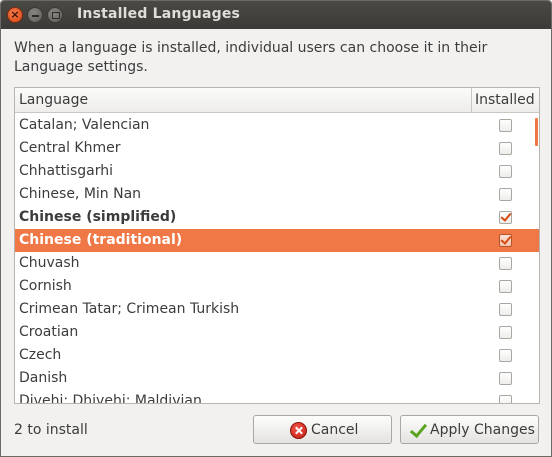  What do you see at coordinates (277, 355) in the screenshot?
I see `list-item: Czech` at bounding box center [277, 355].